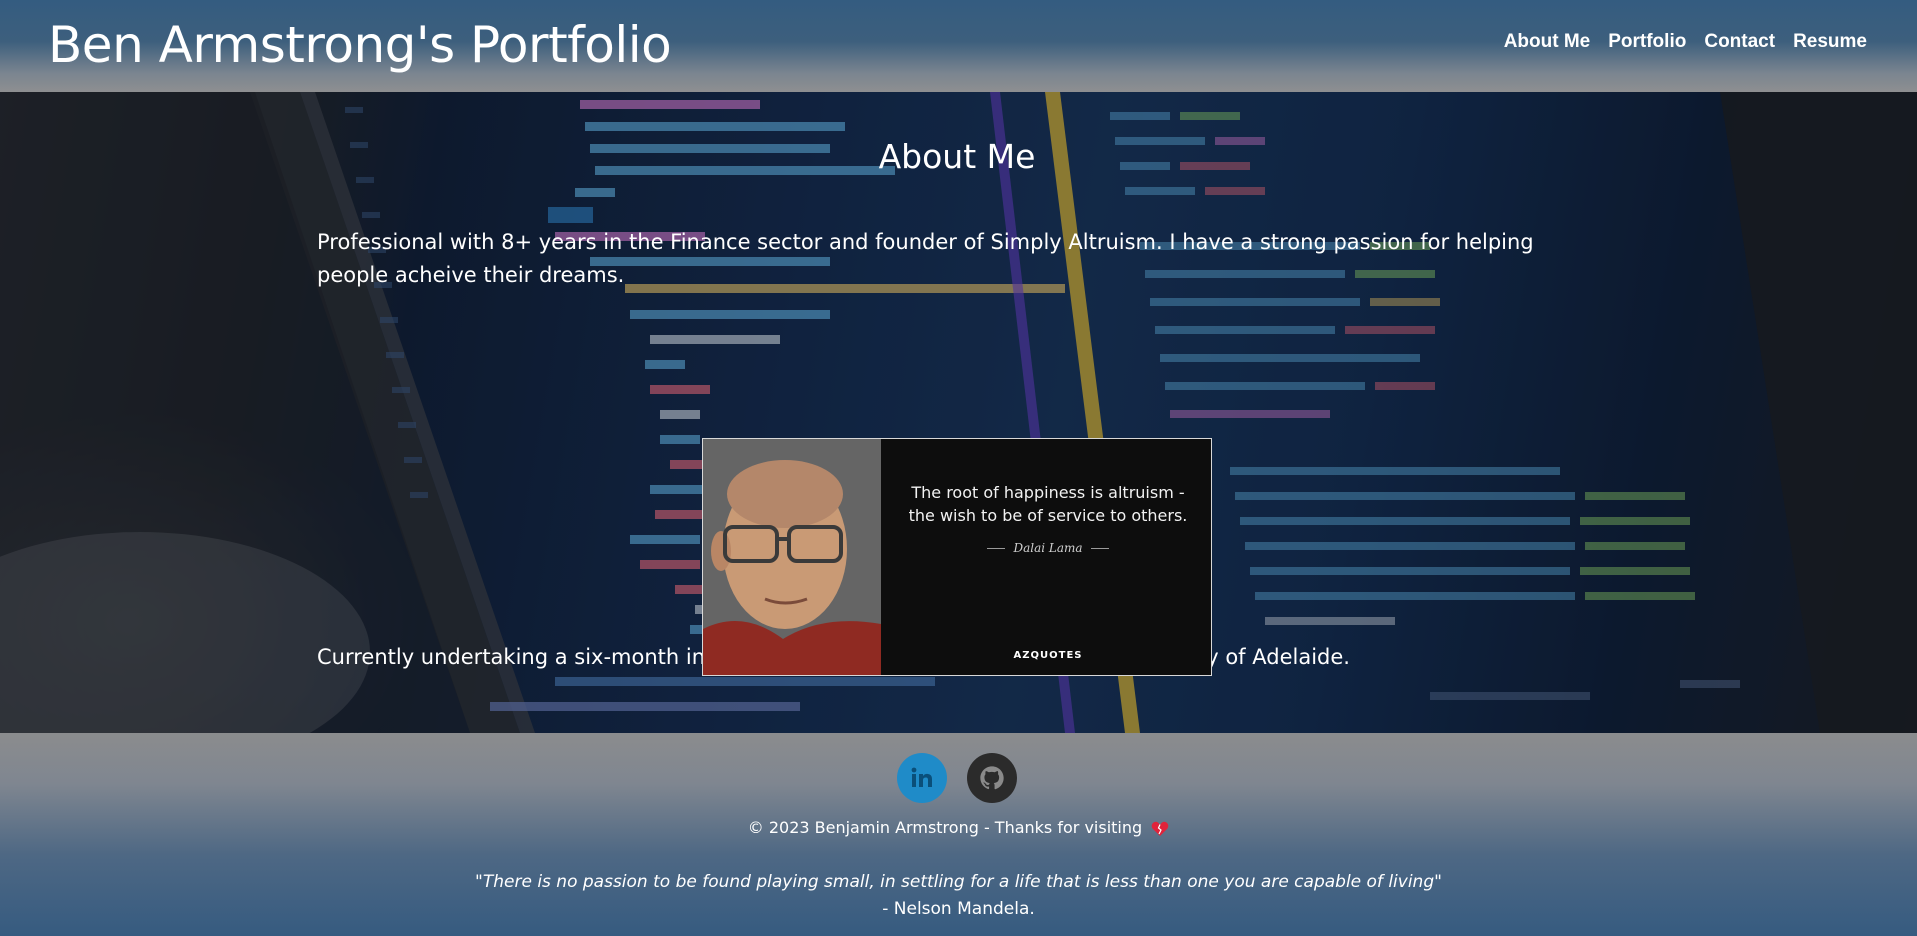  What do you see at coordinates (360, 45) in the screenshot?
I see `site-title: Ben Armstrong's Portfolio` at bounding box center [360, 45].